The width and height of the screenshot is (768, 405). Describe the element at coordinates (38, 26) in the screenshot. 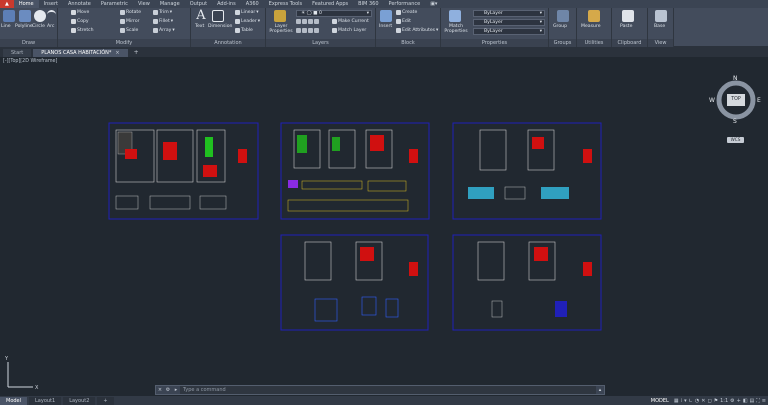

I see `circle-button: Circle` at that location.